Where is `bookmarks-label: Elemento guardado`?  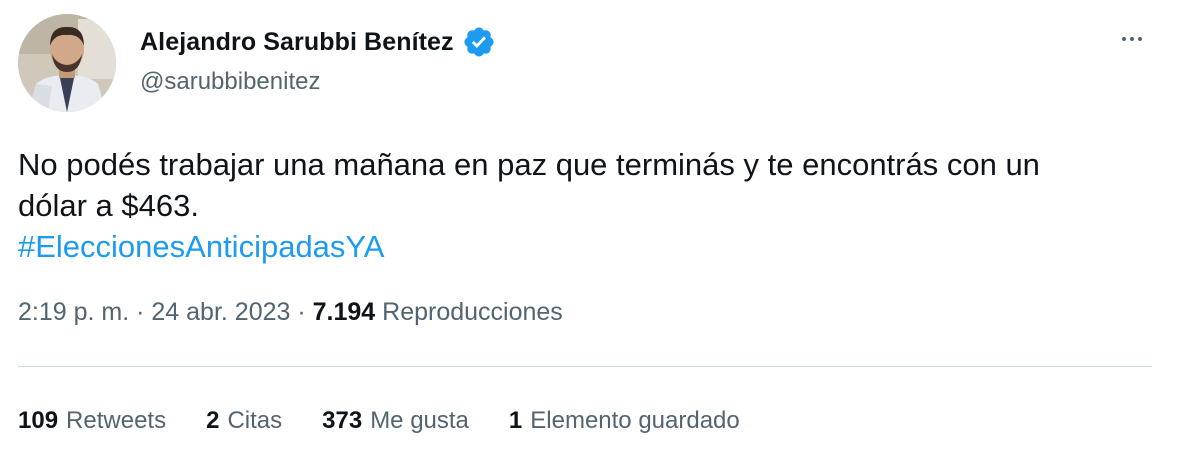
bookmarks-label: Elemento guardado is located at coordinates (635, 420).